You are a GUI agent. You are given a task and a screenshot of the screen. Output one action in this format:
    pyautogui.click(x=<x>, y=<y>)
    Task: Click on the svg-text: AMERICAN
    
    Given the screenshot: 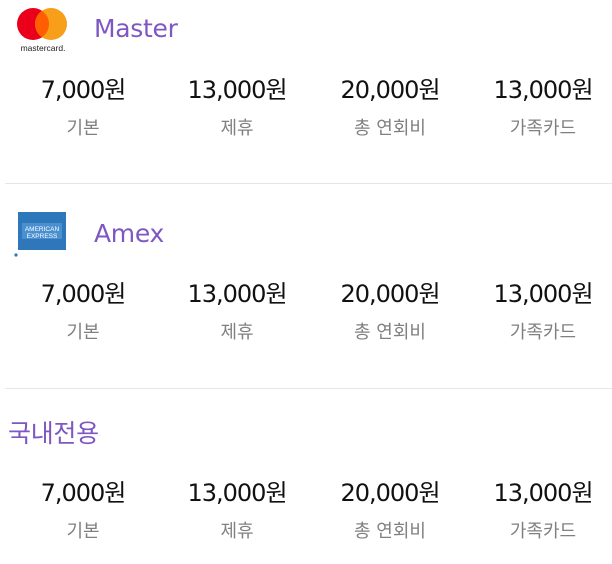 What is the action you would take?
    pyautogui.click(x=42, y=229)
    